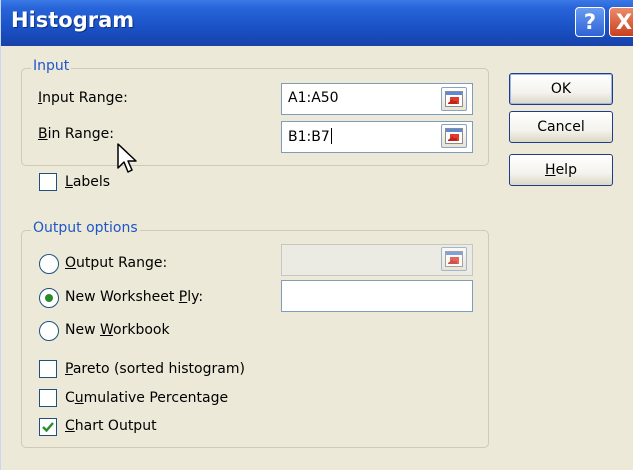 This screenshot has width=633, height=470. Describe the element at coordinates (49, 331) in the screenshot. I see `new-workbook-radio` at that location.